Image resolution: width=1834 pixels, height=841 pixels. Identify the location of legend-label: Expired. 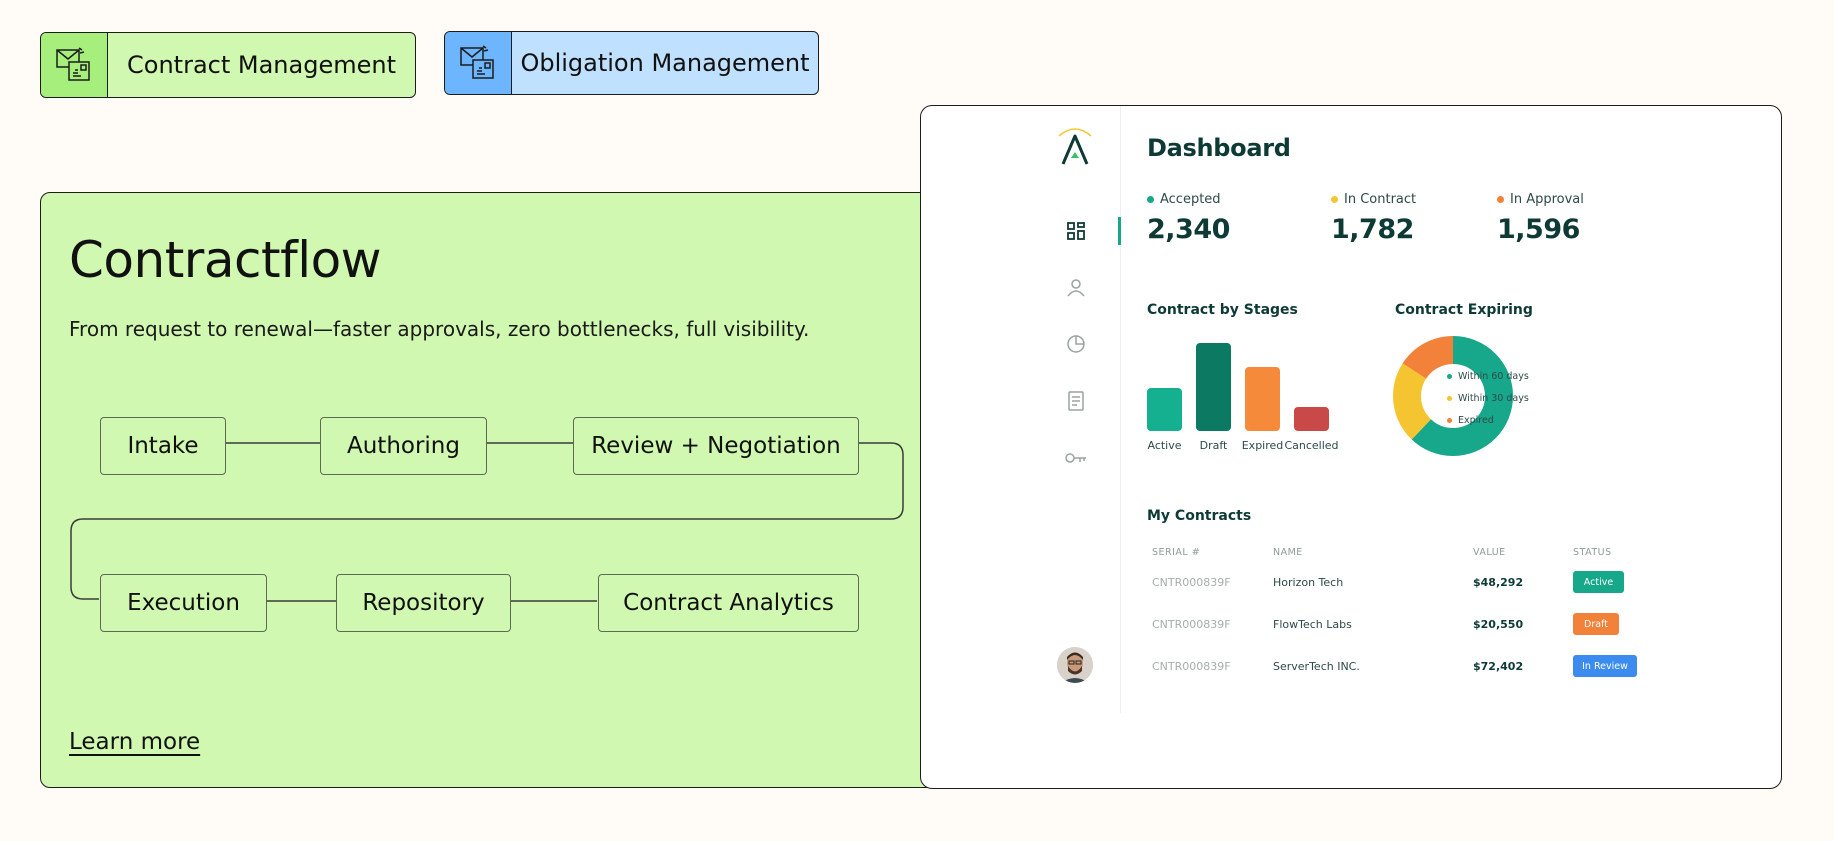
(1476, 420).